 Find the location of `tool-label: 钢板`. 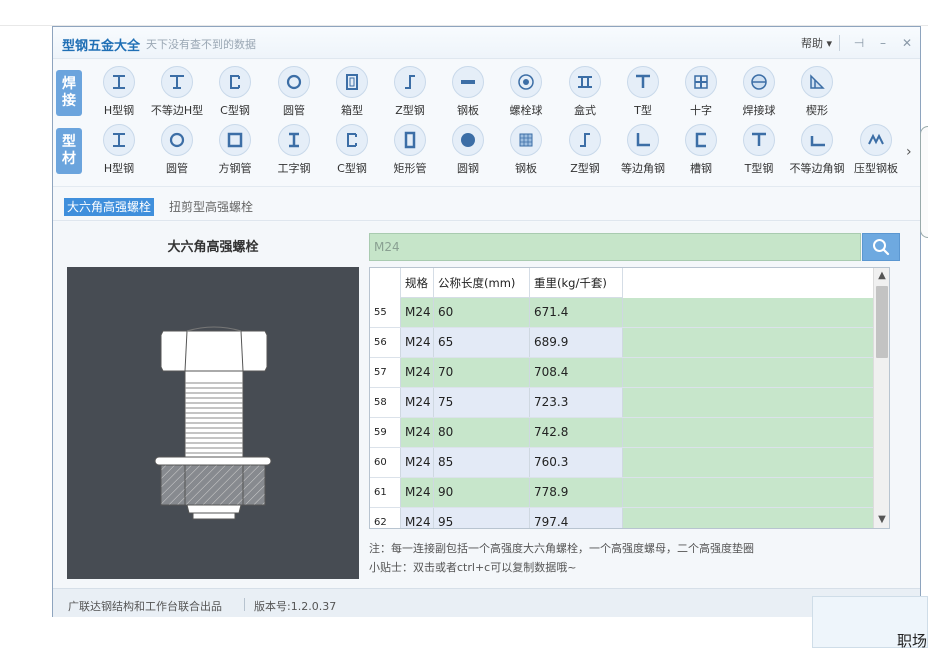

tool-label: 钢板 is located at coordinates (526, 168).